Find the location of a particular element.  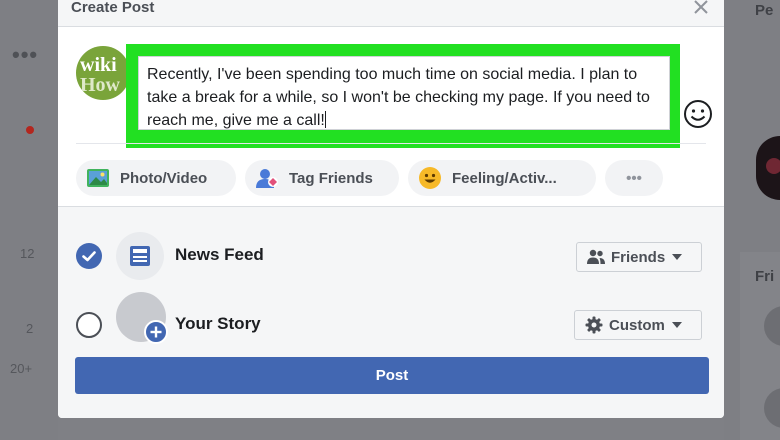

avatar: wiki How is located at coordinates (103, 73).